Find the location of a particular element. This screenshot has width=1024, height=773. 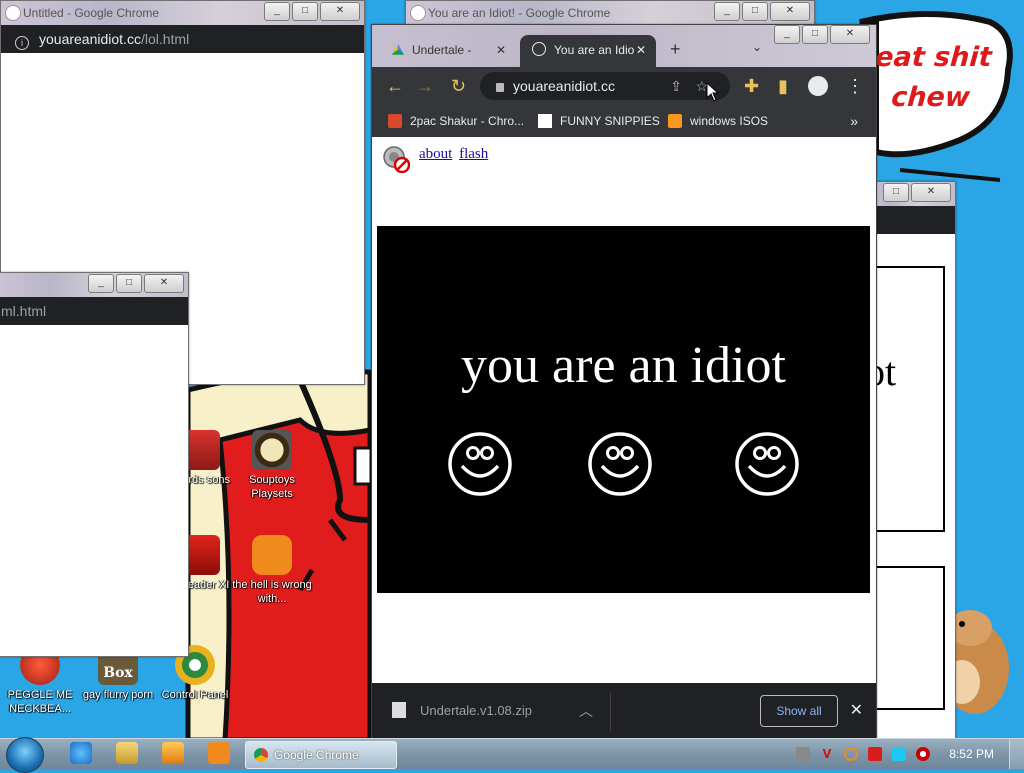

flag-tray-icon is located at coordinates (875, 754).